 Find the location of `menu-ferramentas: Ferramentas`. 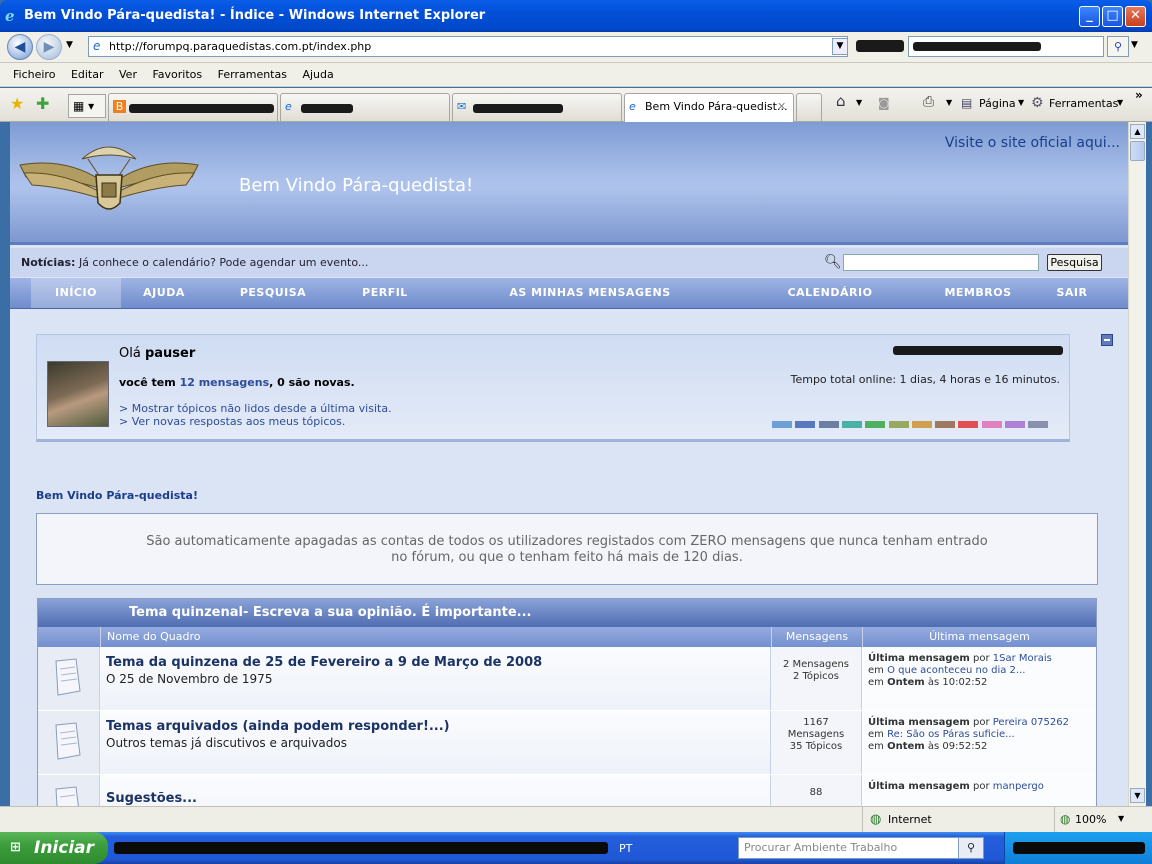

menu-ferramentas: Ferramentas is located at coordinates (252, 75).